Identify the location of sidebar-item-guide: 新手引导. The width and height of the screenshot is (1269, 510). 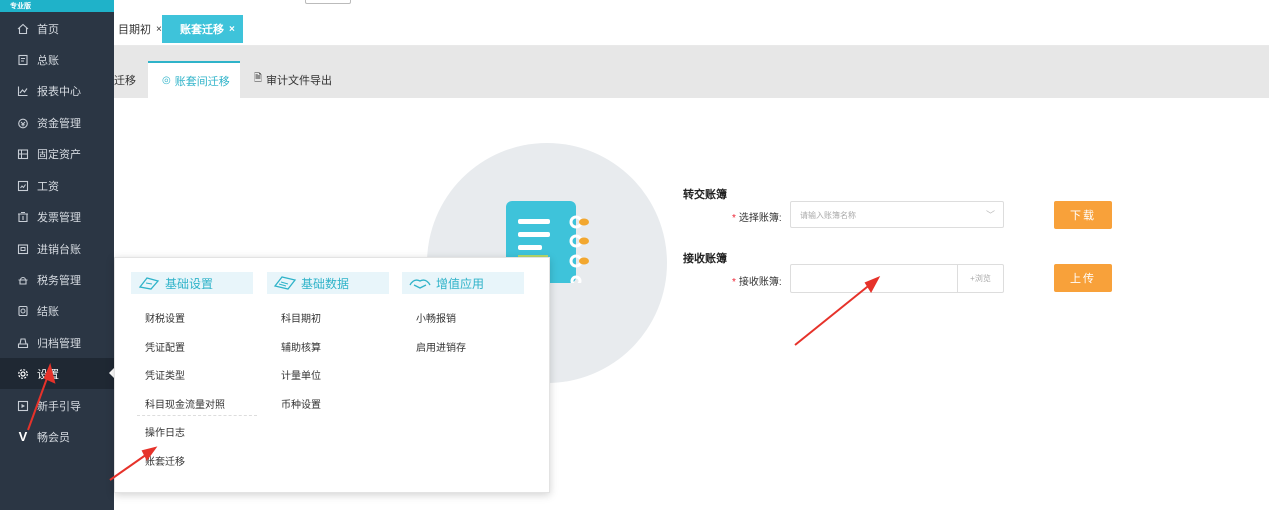
(57, 405).